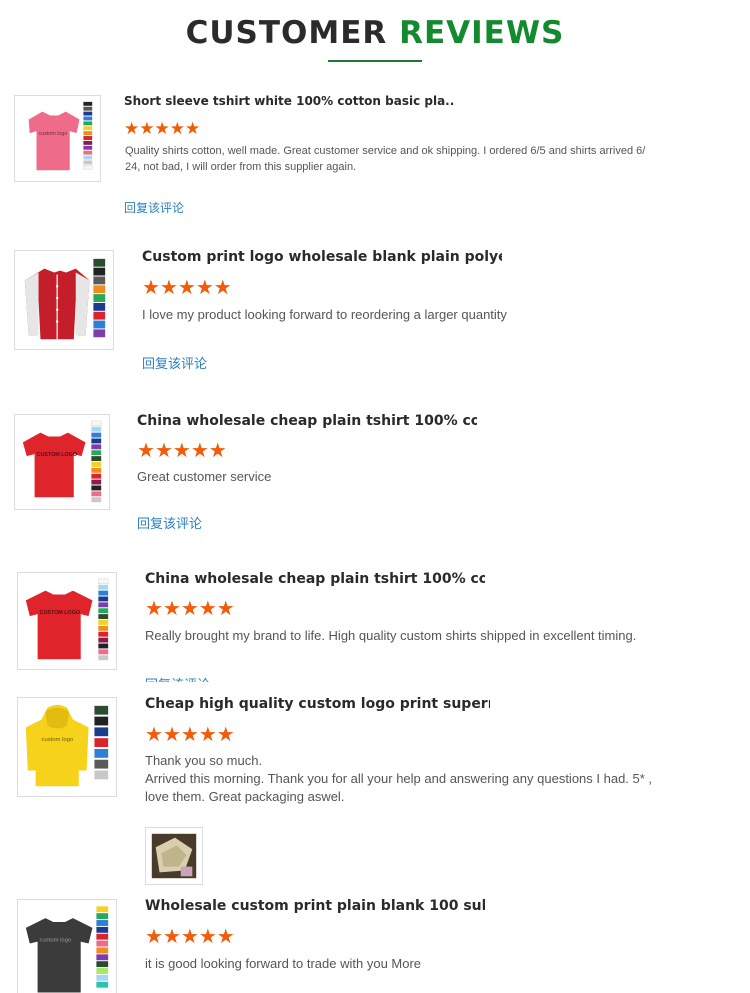 This screenshot has width=750, height=993. What do you see at coordinates (375, 61) in the screenshot?
I see `title-underline` at bounding box center [375, 61].